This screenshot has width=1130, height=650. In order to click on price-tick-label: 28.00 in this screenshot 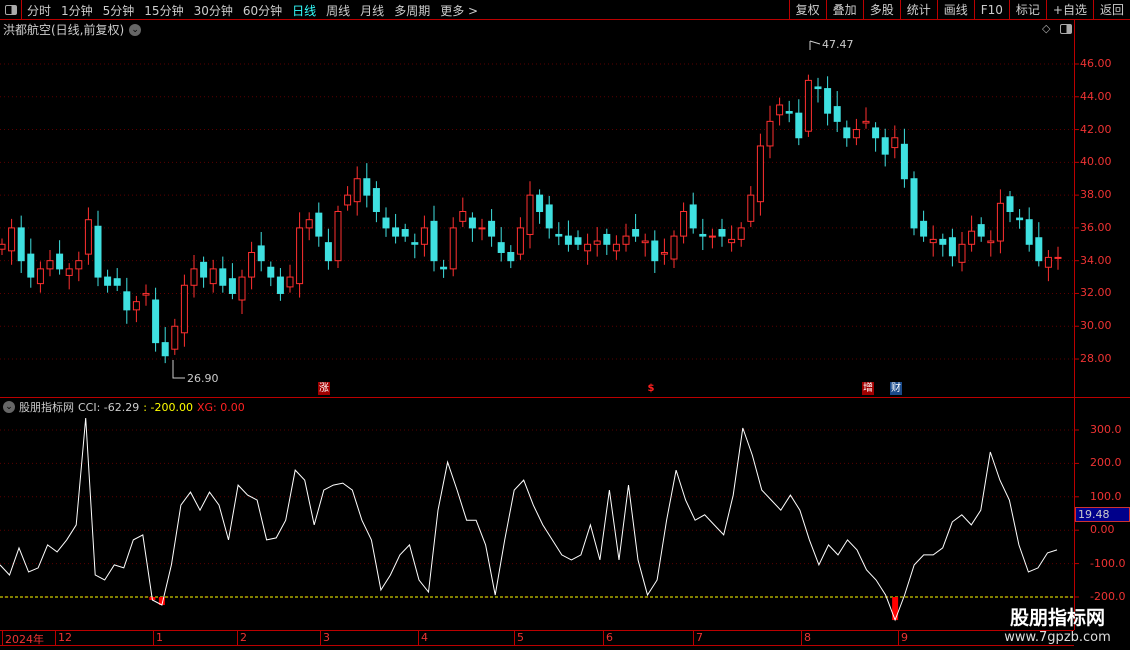, I will do `click(1096, 359)`.